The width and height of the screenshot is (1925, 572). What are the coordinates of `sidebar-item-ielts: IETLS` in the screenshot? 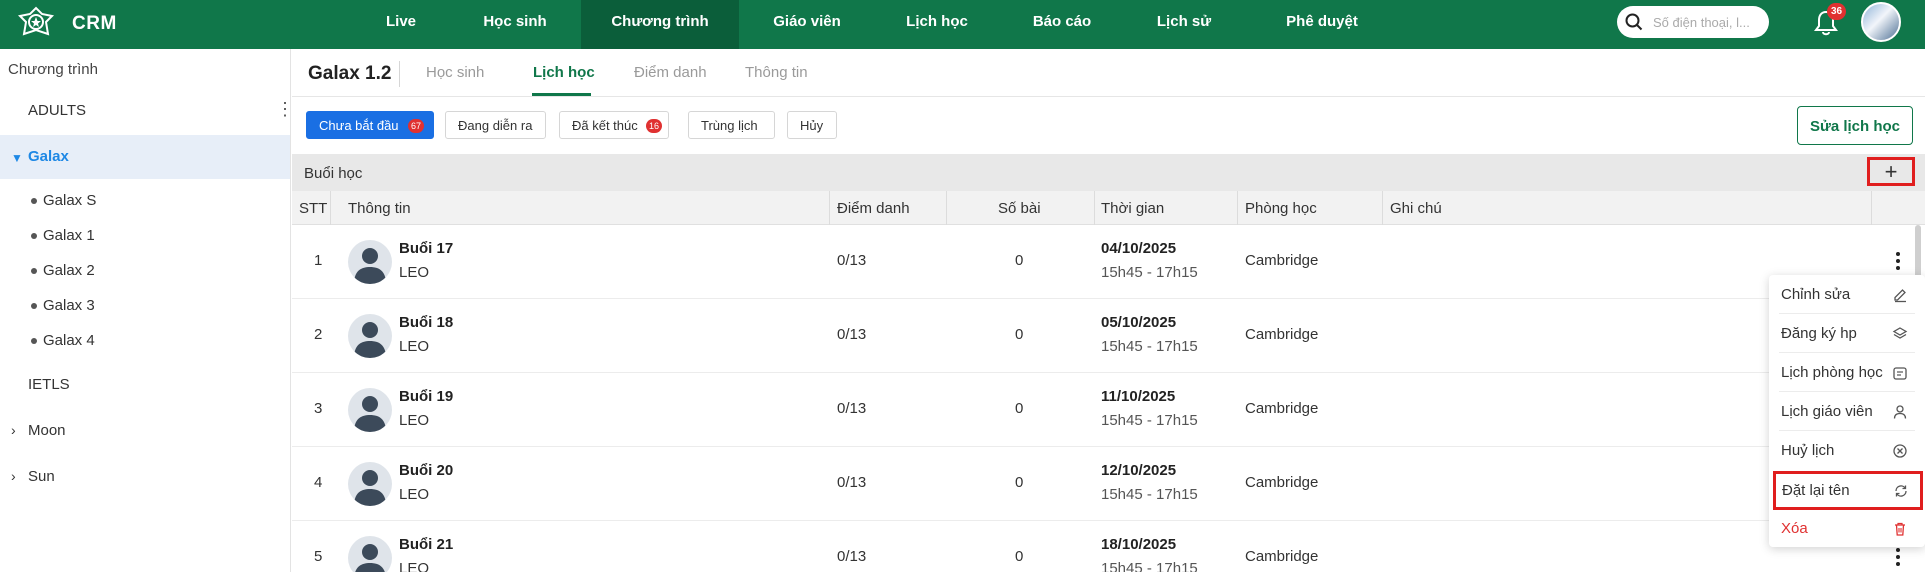 It's located at (145, 385).